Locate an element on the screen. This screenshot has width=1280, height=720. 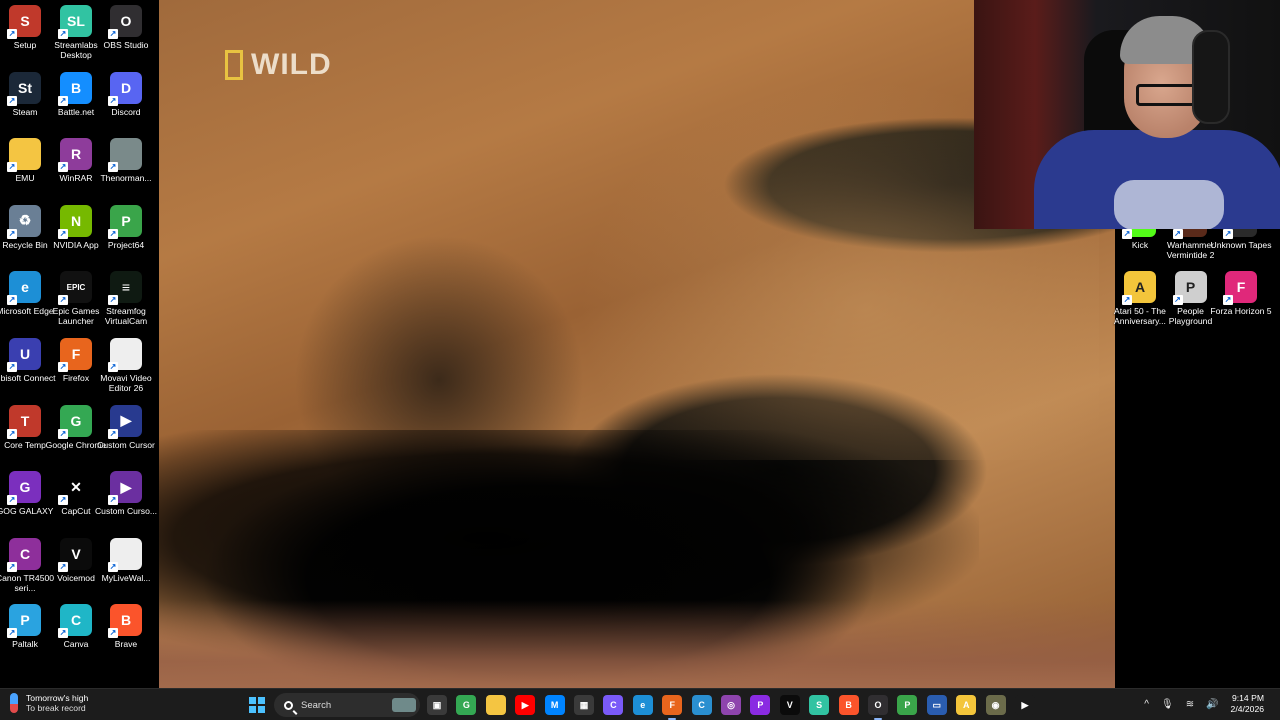
desktop-shortcut: ▶ ↗ Custom Cursor is located at coordinates (126, 427).